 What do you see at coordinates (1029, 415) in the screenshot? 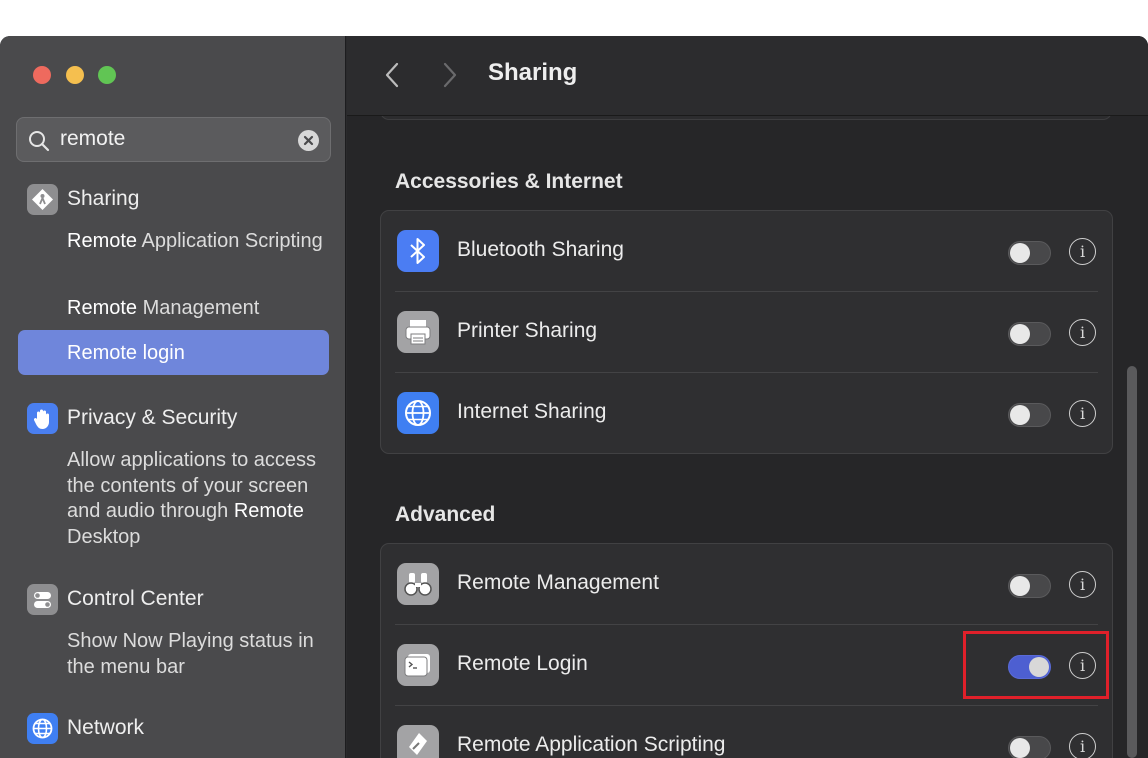
I see `internet-sharing-toggle` at bounding box center [1029, 415].